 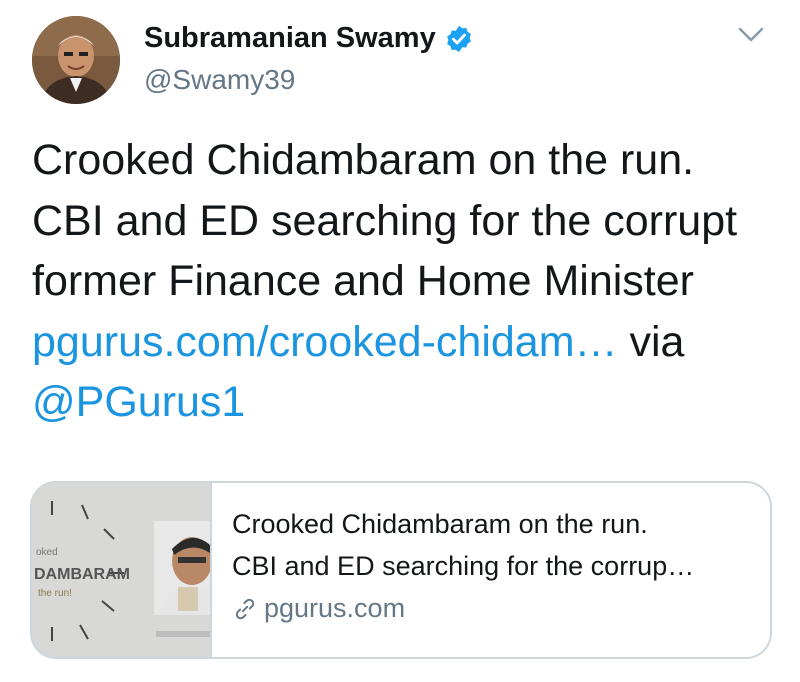 What do you see at coordinates (47, 552) in the screenshot?
I see `thumb-text-line1: oked` at bounding box center [47, 552].